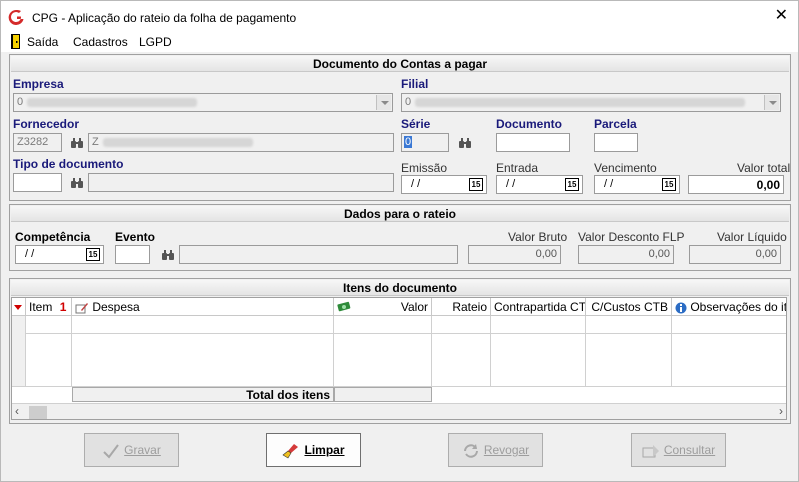  Describe the element at coordinates (383, 351) in the screenshot. I see `grid-column-valor` at that location.